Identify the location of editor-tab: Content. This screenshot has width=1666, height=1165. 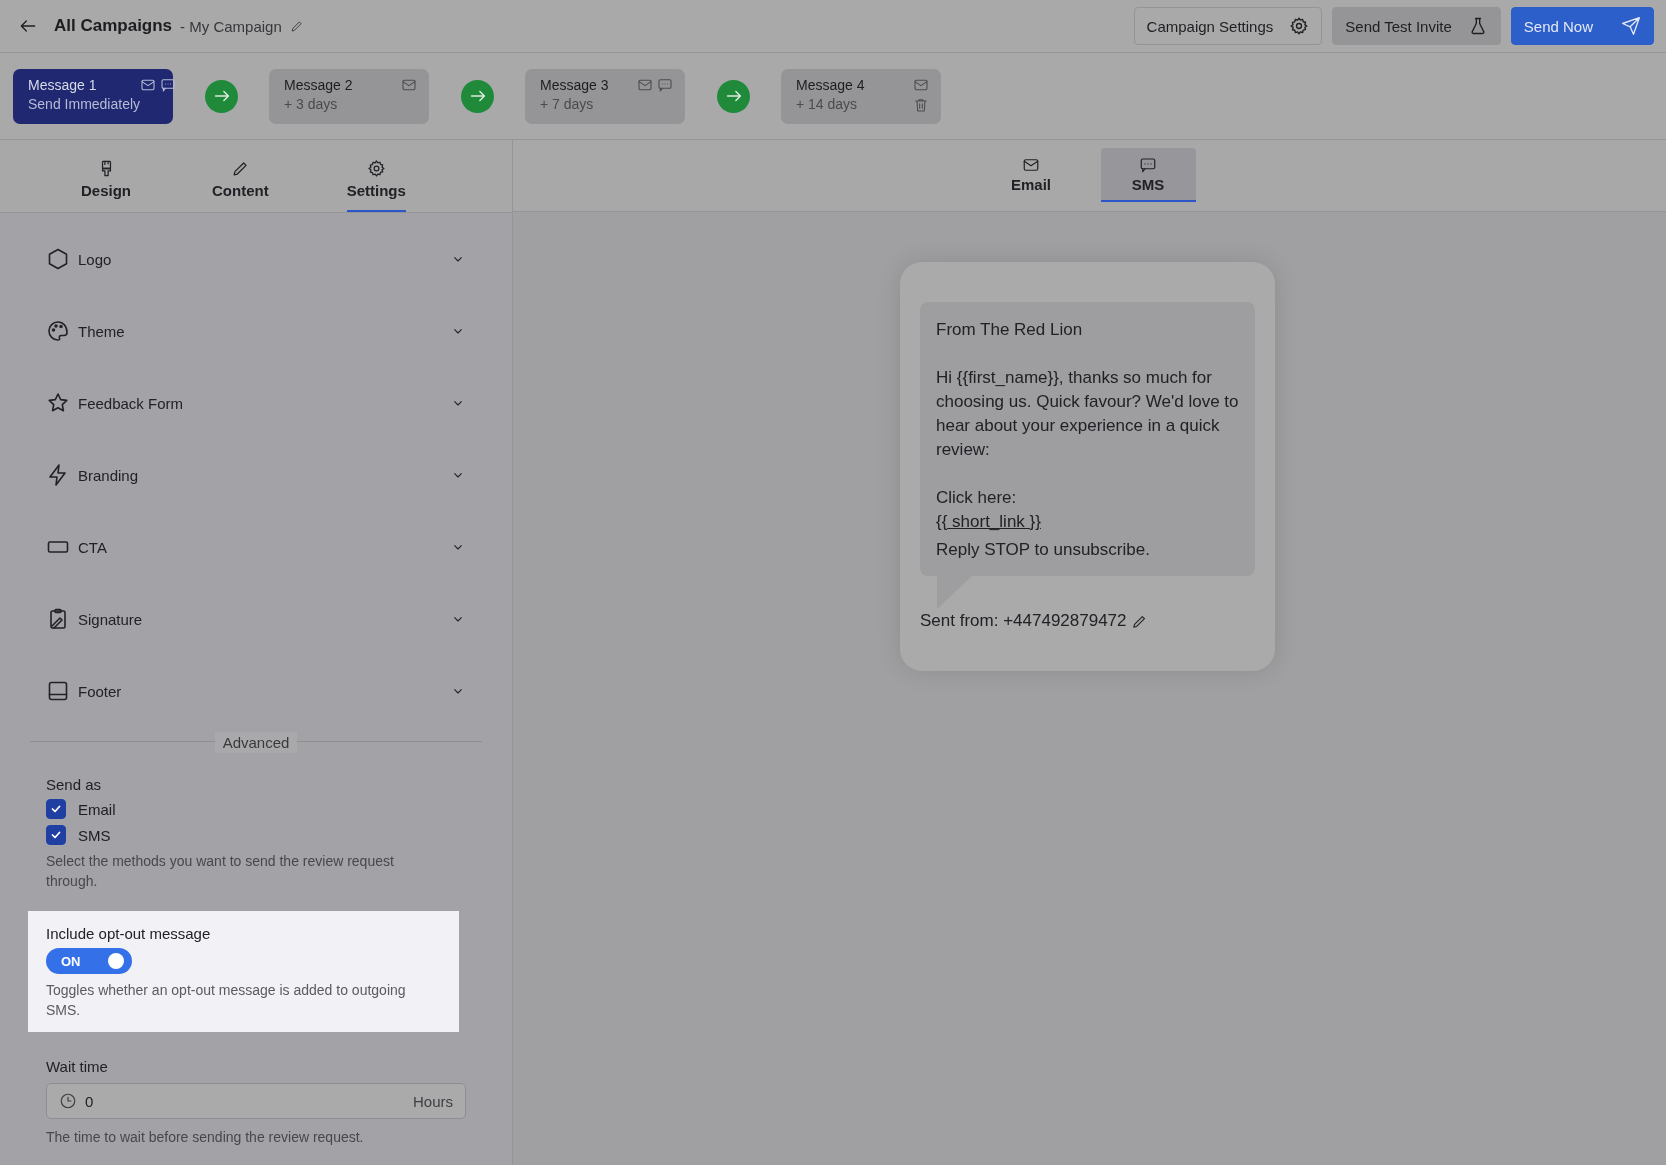
(240, 176).